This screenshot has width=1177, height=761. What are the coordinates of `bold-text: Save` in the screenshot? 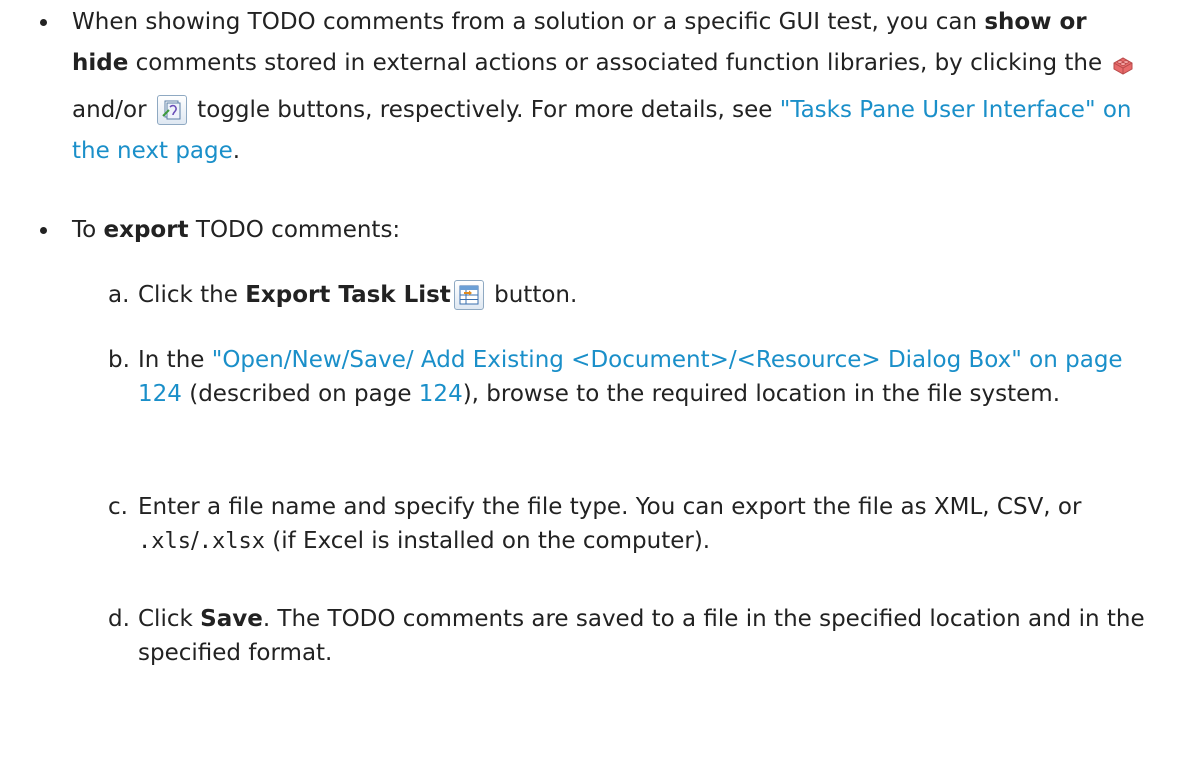 It's located at (231, 619).